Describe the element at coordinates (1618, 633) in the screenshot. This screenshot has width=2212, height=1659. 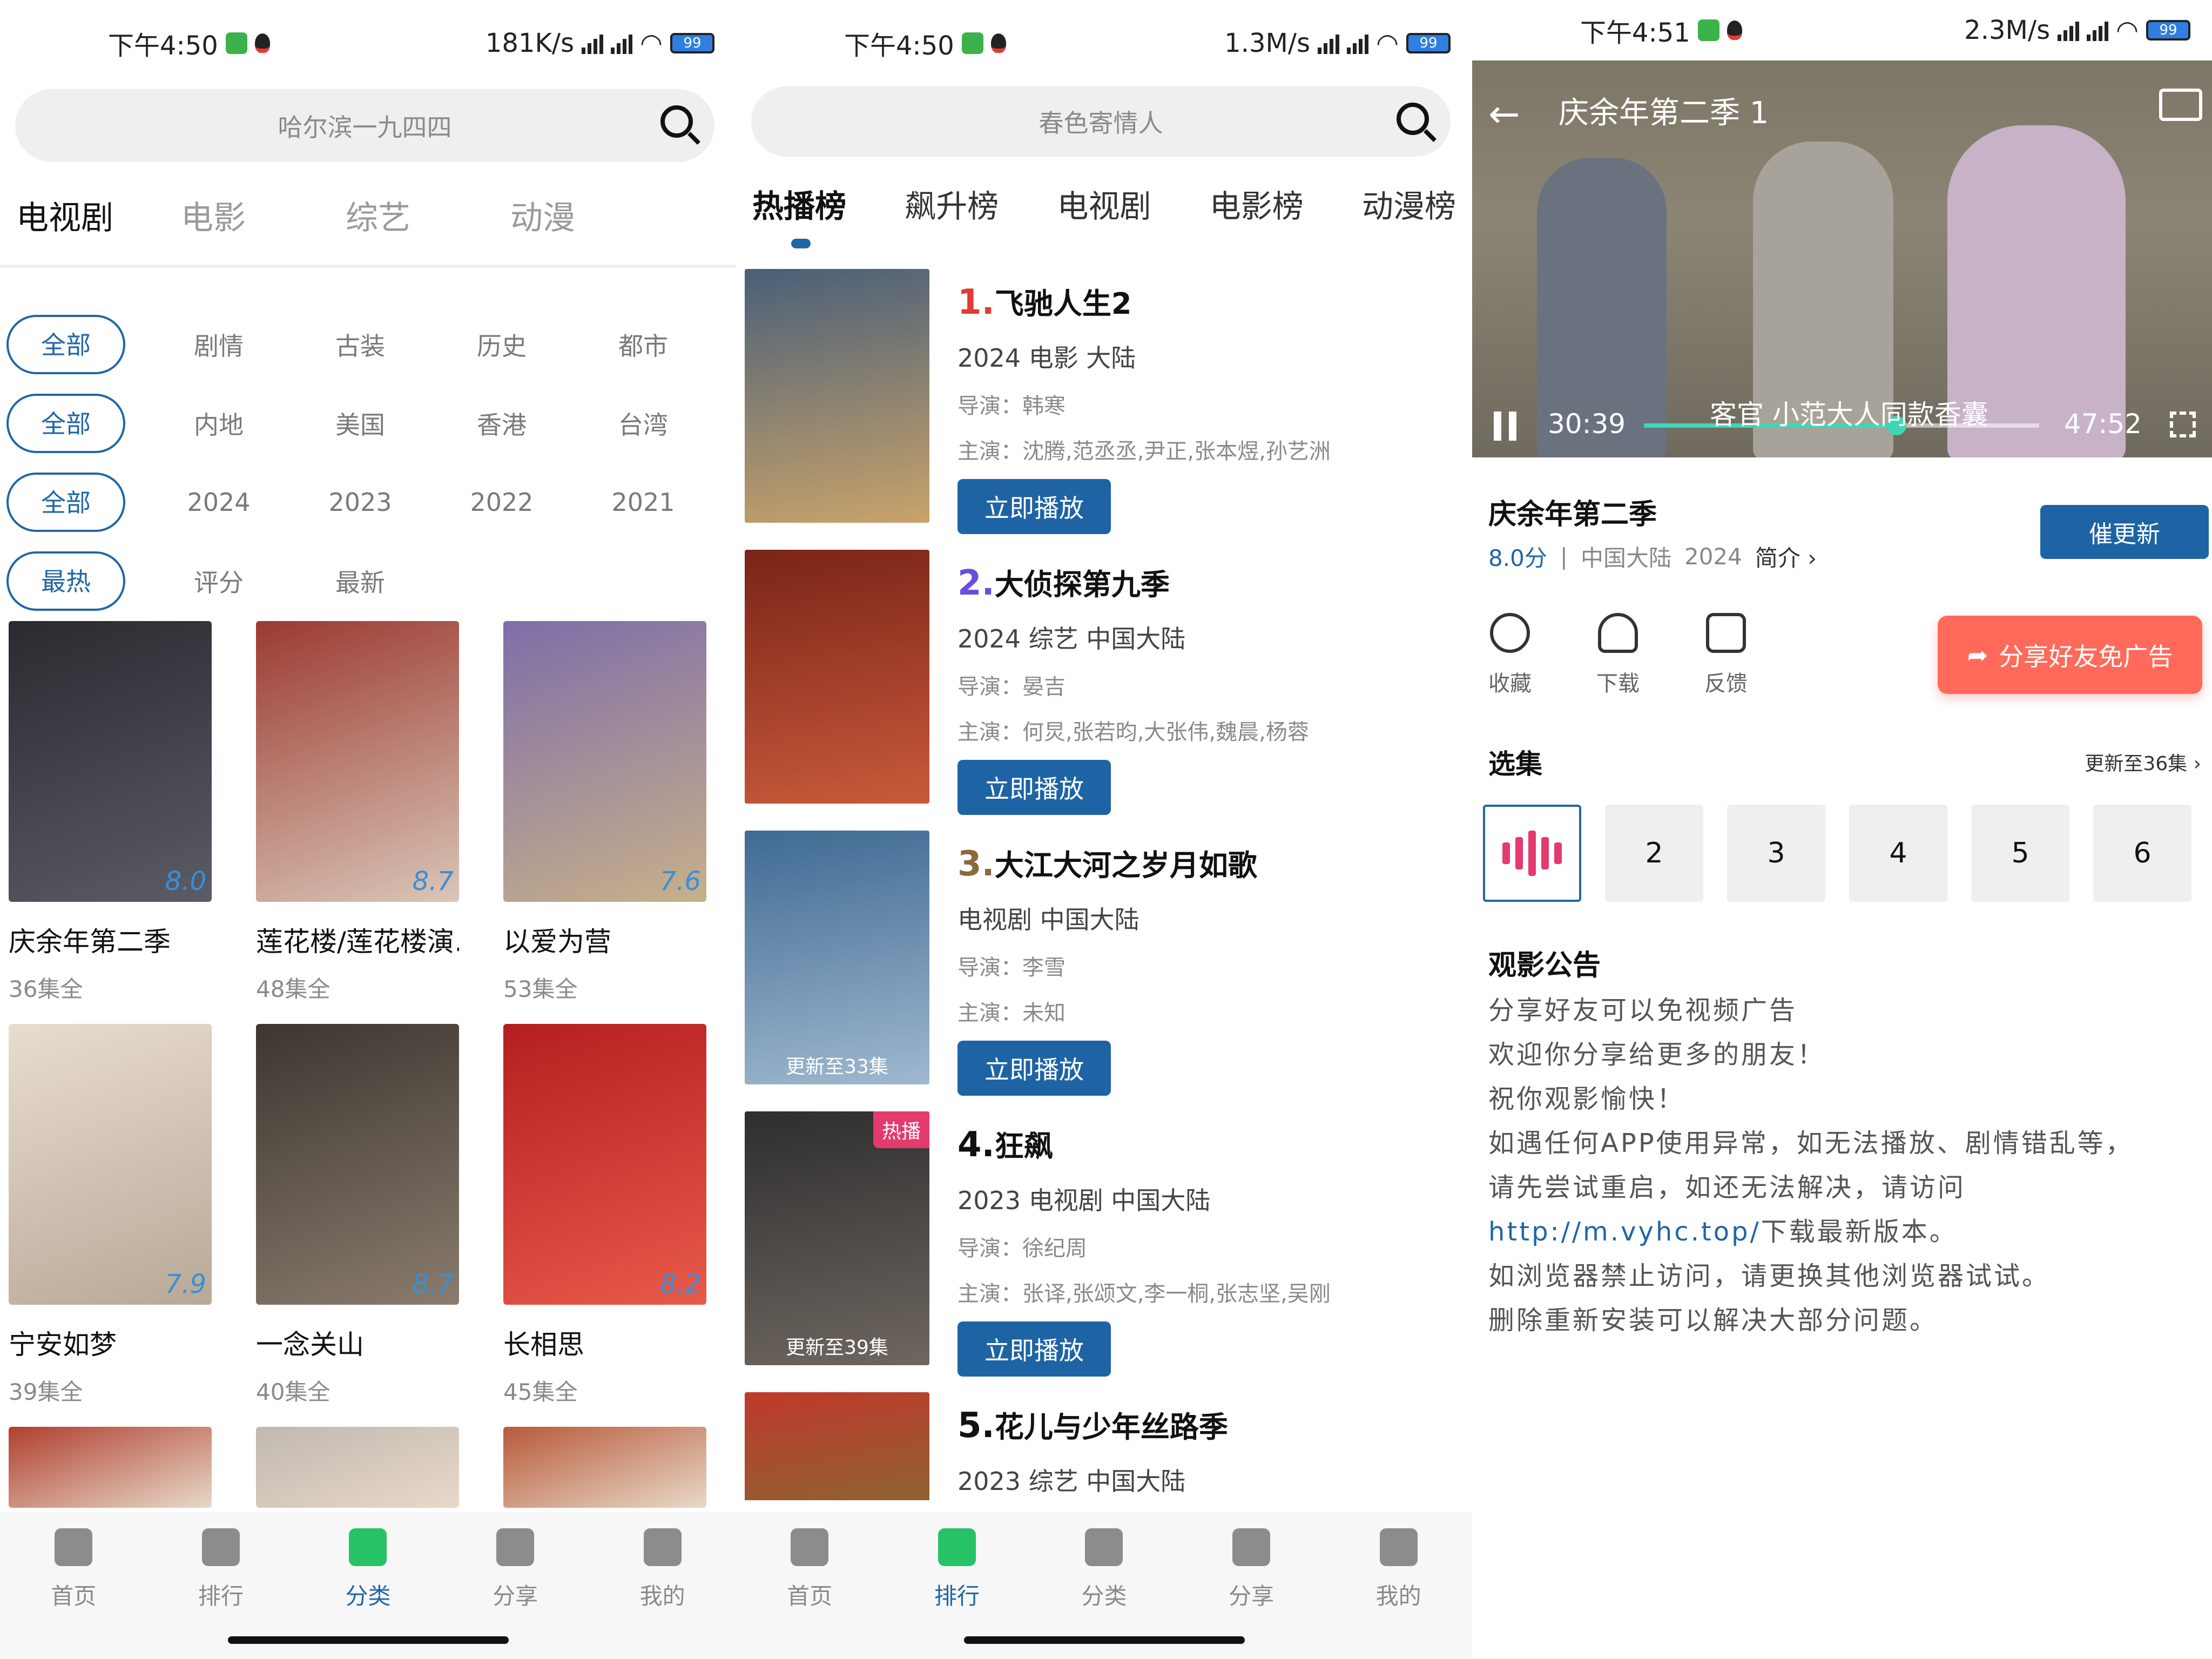
I see `cloud-download-icon` at that location.